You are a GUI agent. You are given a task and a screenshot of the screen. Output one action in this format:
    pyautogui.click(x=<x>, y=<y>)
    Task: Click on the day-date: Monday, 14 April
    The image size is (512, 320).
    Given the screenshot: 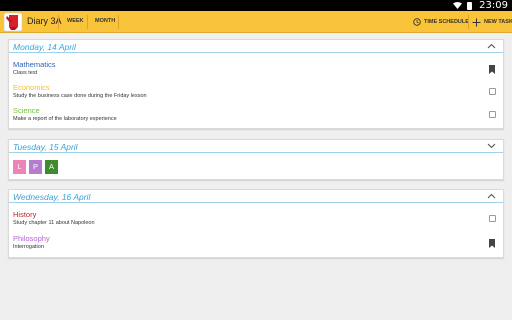 What is the action you would take?
    pyautogui.click(x=44, y=47)
    